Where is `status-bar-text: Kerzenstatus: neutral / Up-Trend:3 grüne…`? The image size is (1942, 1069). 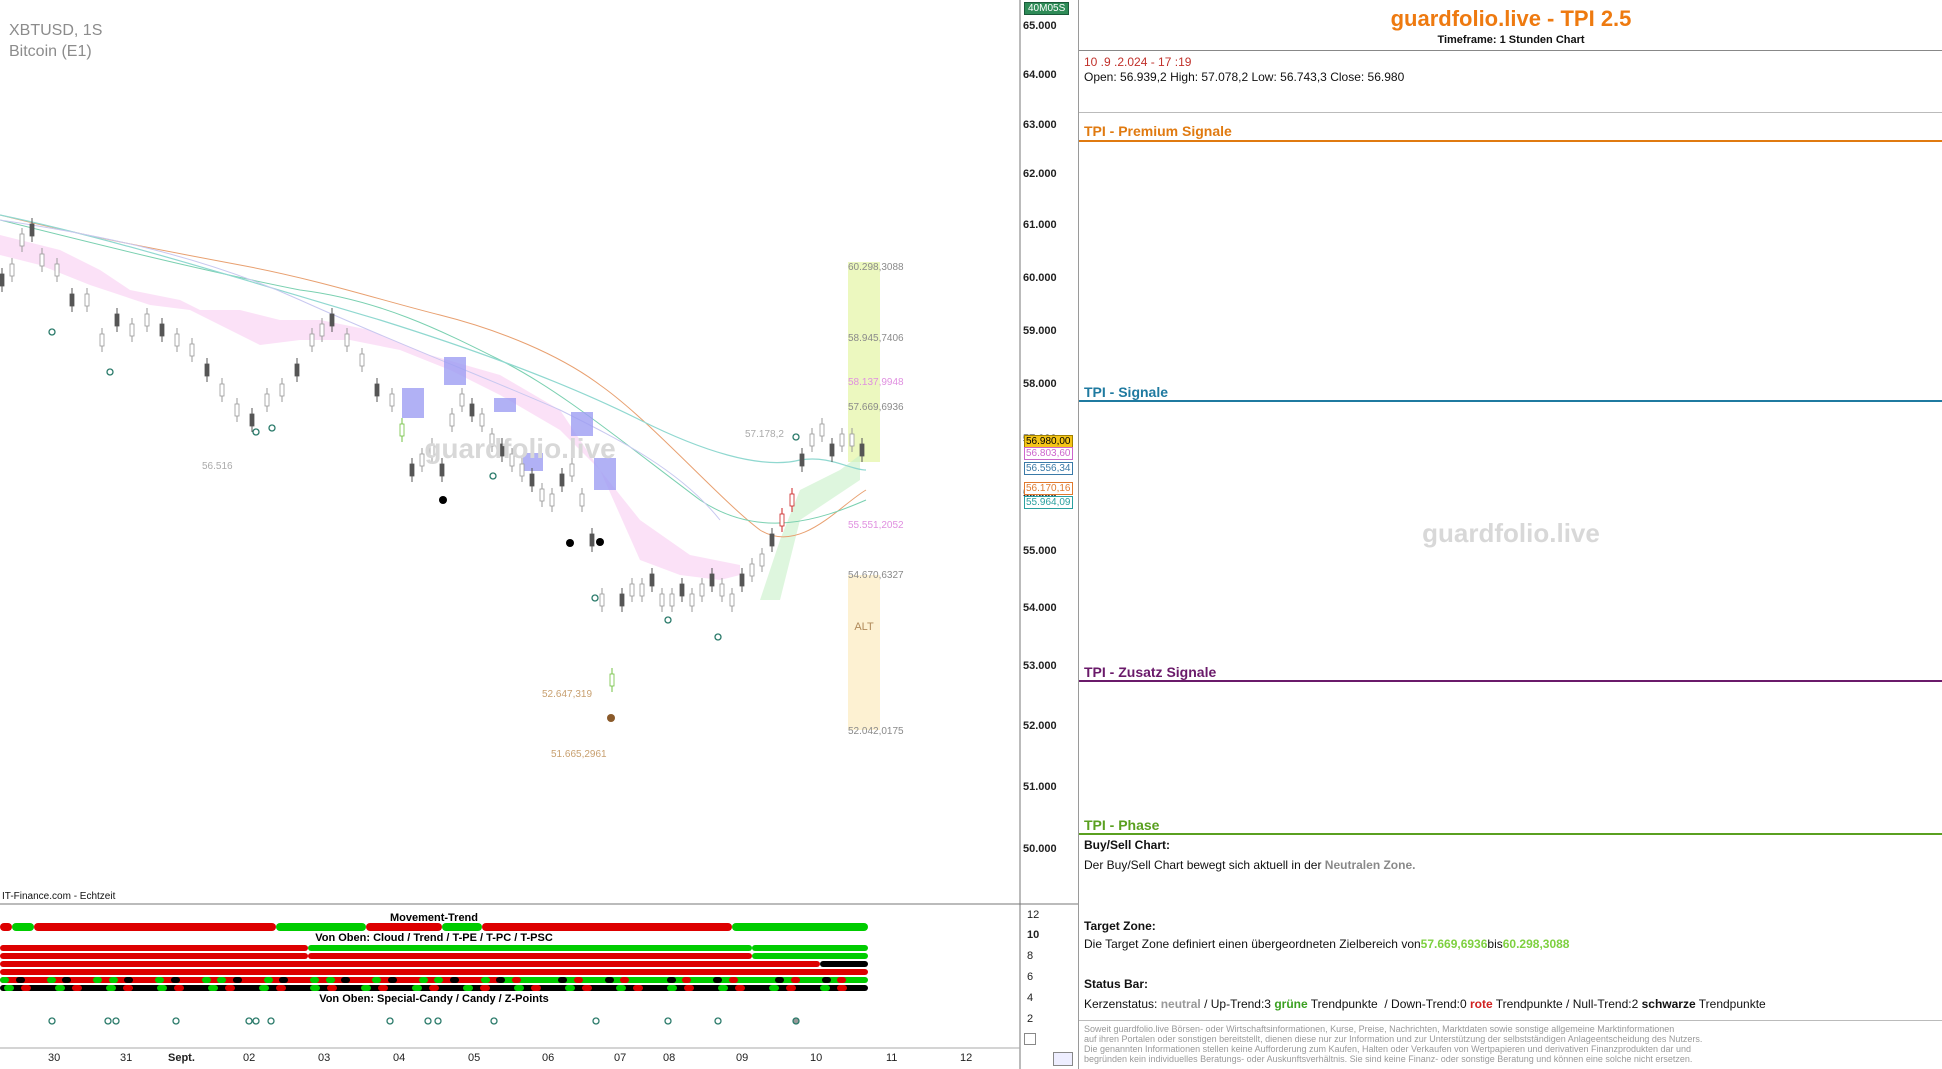
status-bar-text: Kerzenstatus: neutral / Up-Trend:3 grüne… is located at coordinates (1425, 1004).